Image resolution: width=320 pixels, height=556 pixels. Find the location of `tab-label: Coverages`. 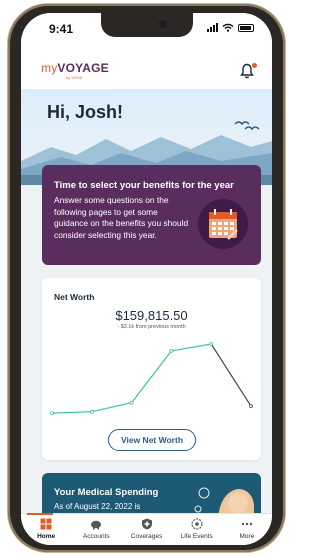

tab-label: Coverages is located at coordinates (146, 536).